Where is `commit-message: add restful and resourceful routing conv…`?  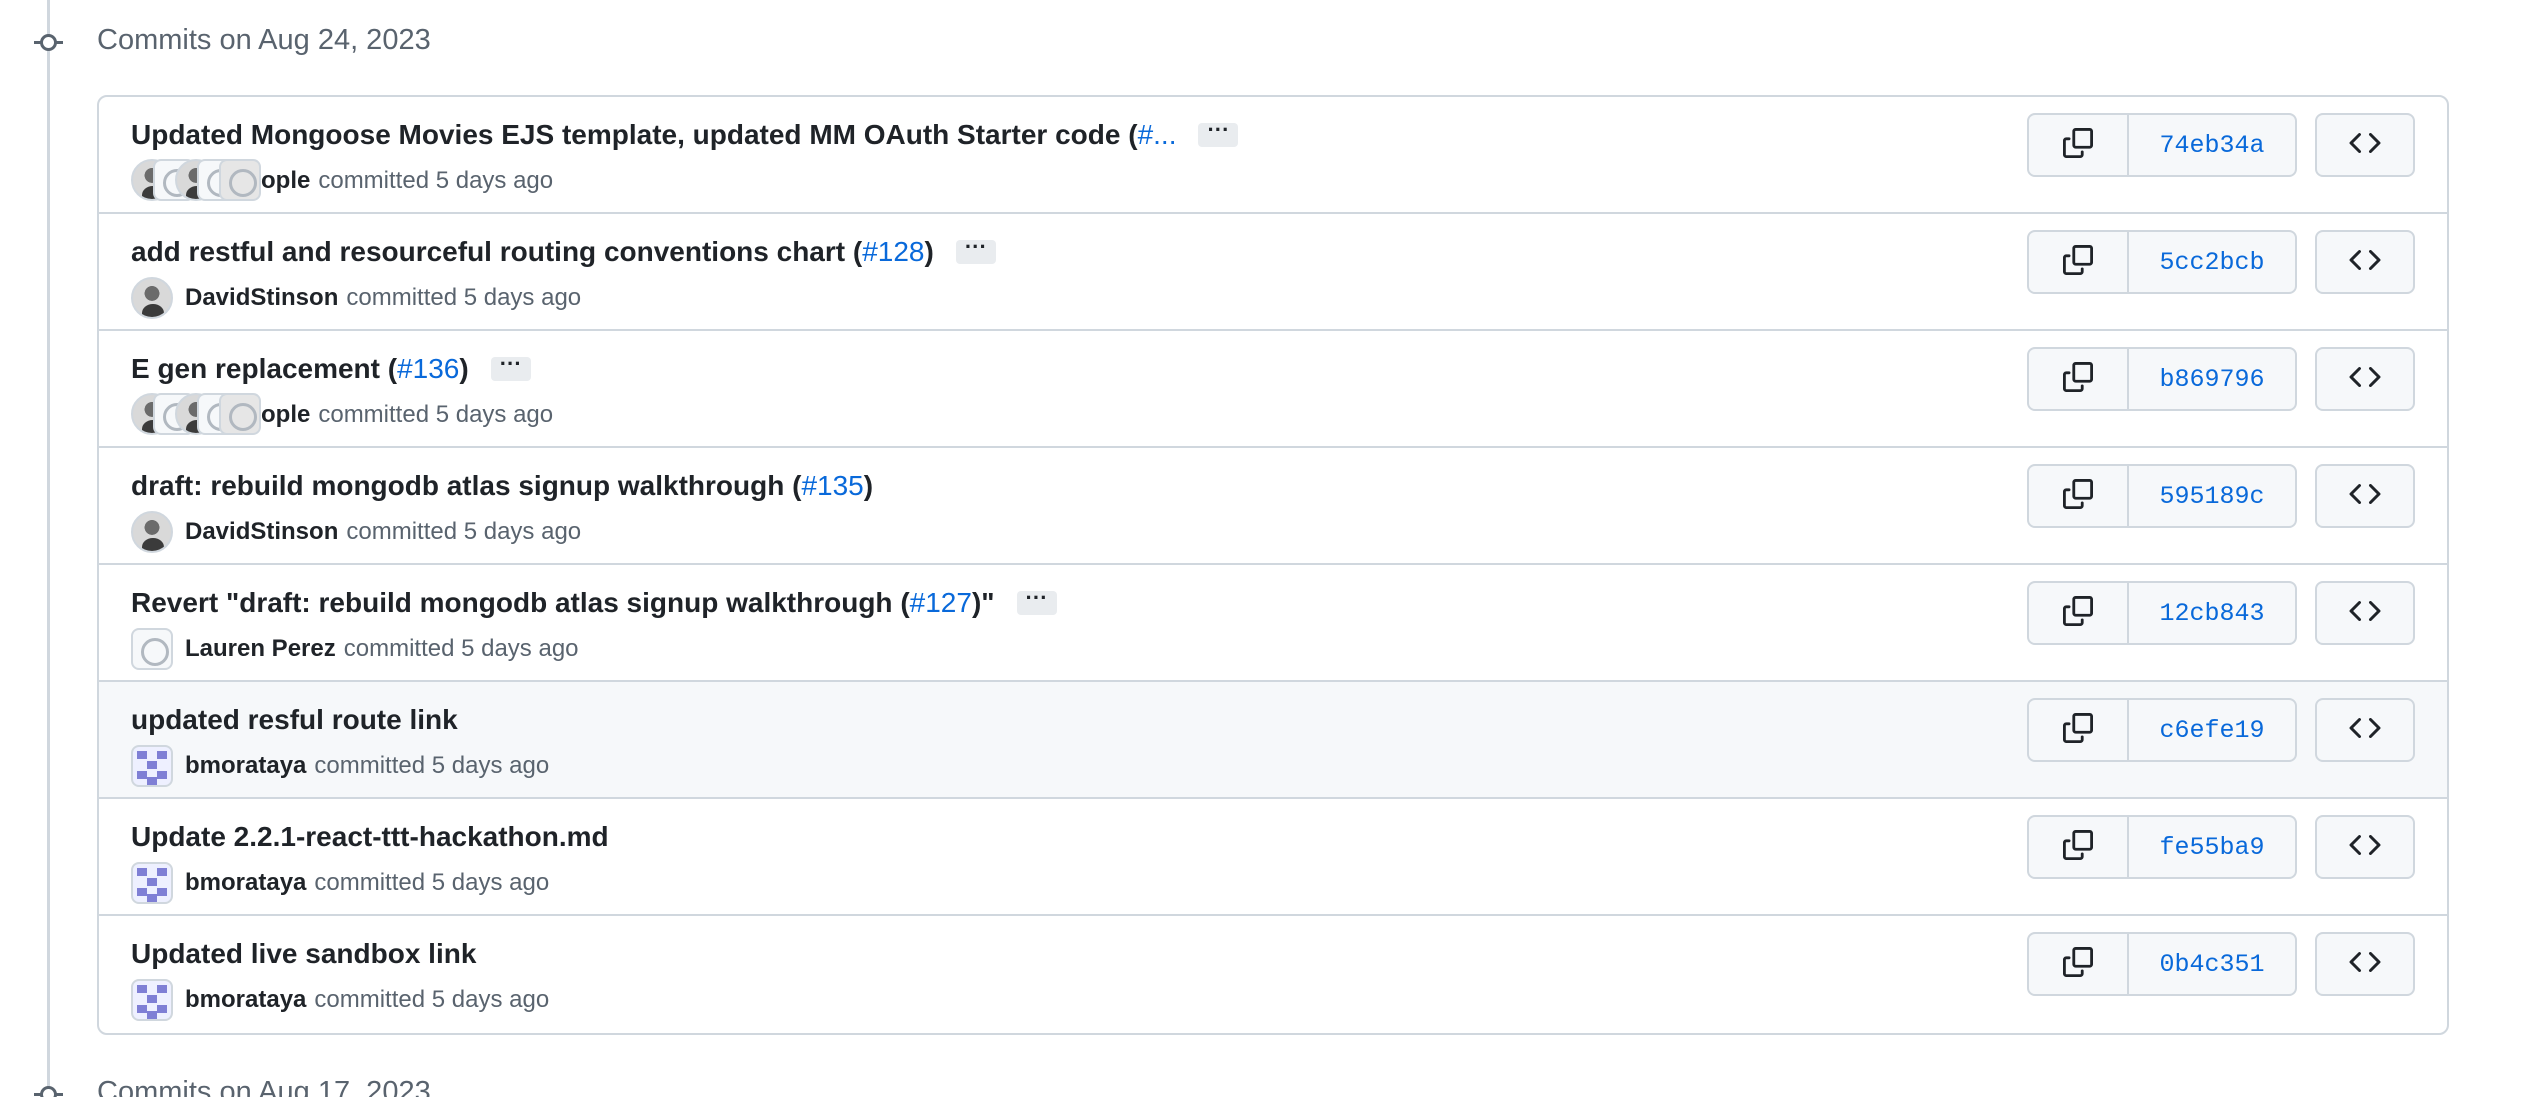 commit-message: add restful and resourceful routing conv… is located at coordinates (563, 252).